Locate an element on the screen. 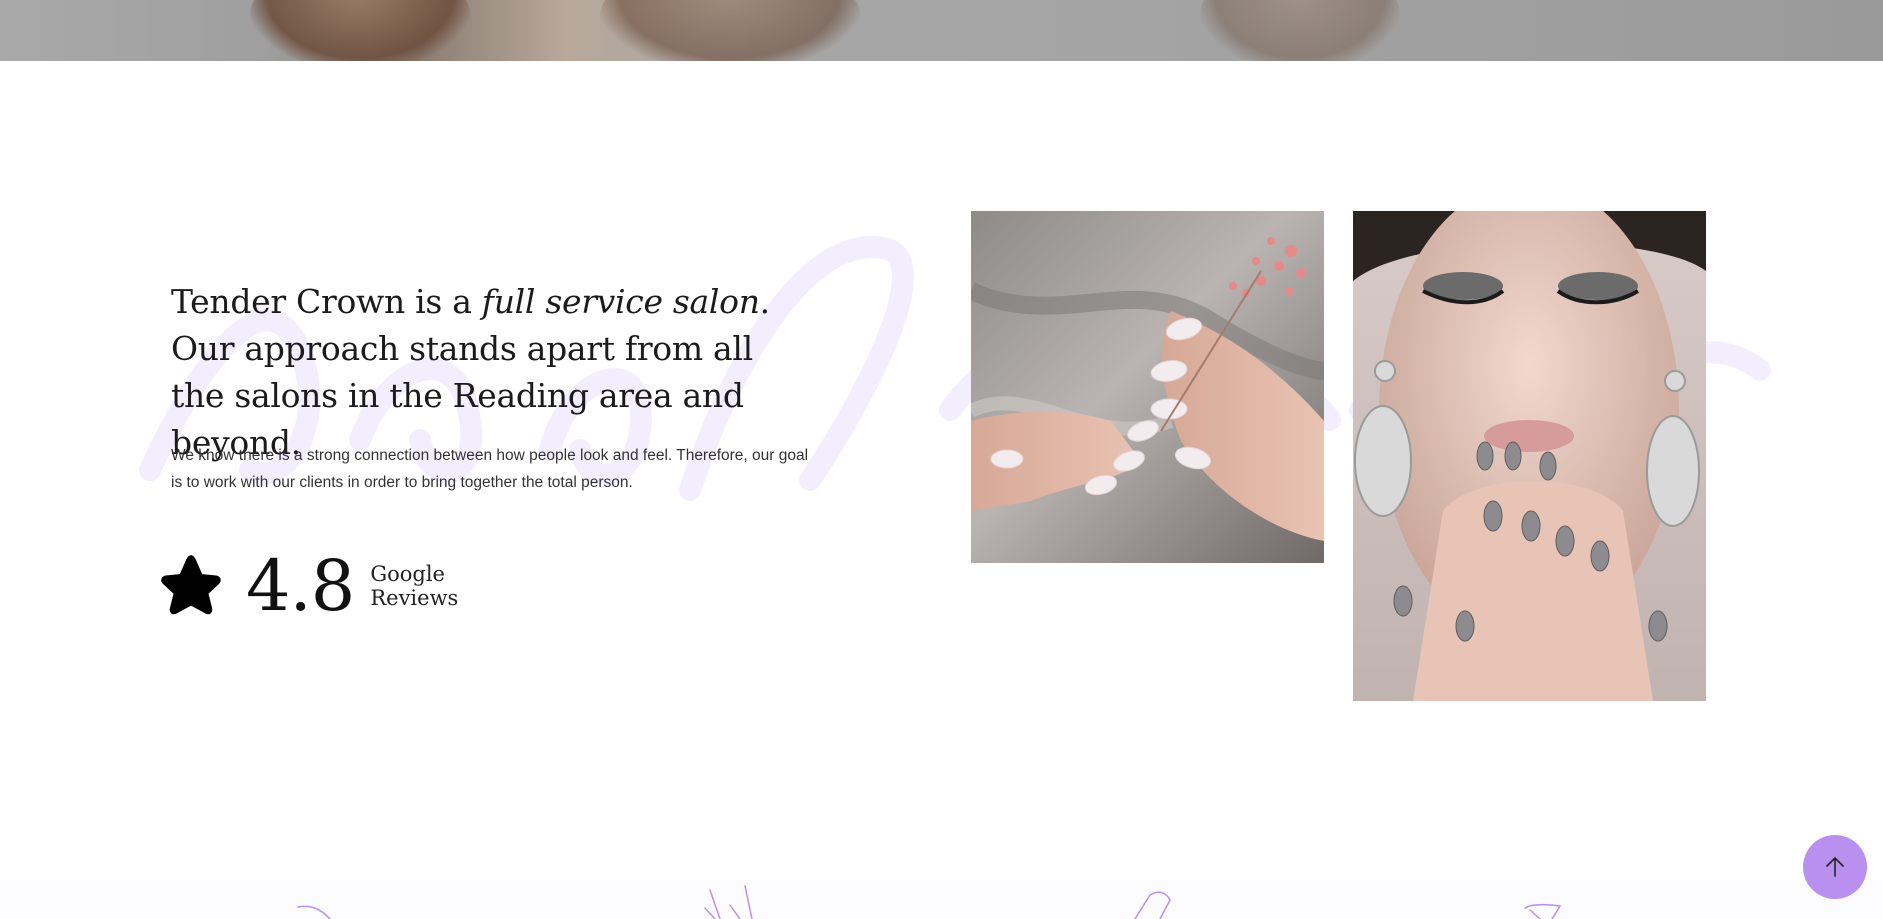  intro-heading-part1: Tender Crown is a is located at coordinates (326, 301).